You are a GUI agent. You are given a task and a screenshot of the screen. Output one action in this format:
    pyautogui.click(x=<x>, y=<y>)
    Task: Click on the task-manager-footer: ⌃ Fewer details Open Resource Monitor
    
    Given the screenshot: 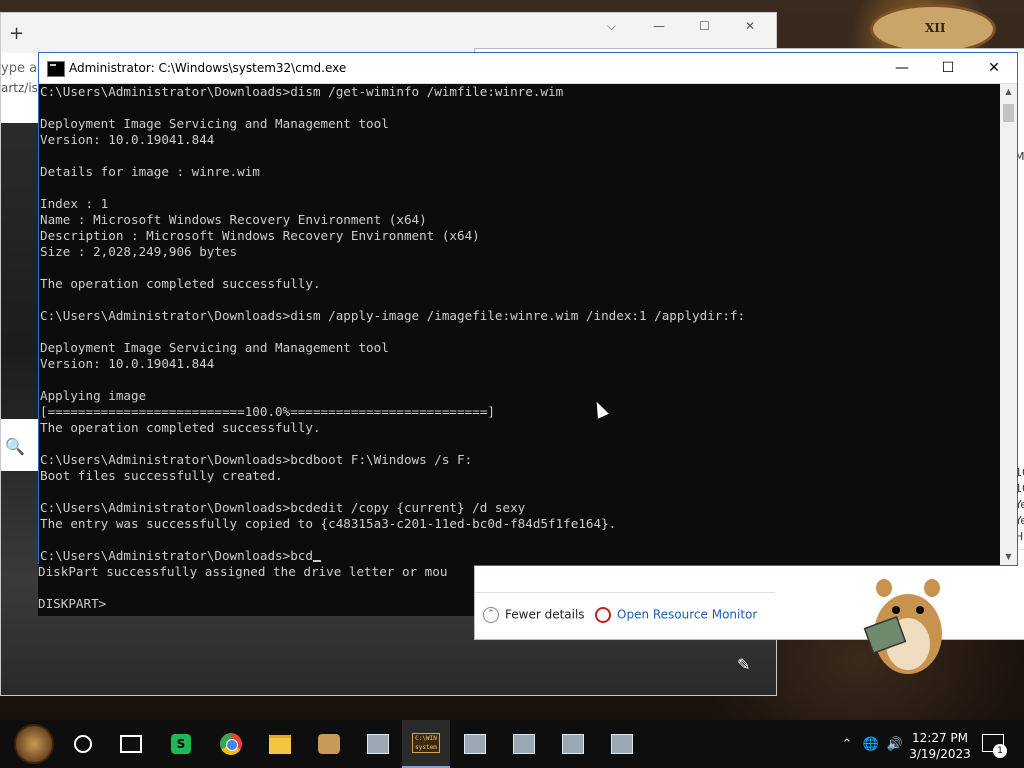 What is the action you would take?
    pyautogui.click(x=625, y=615)
    